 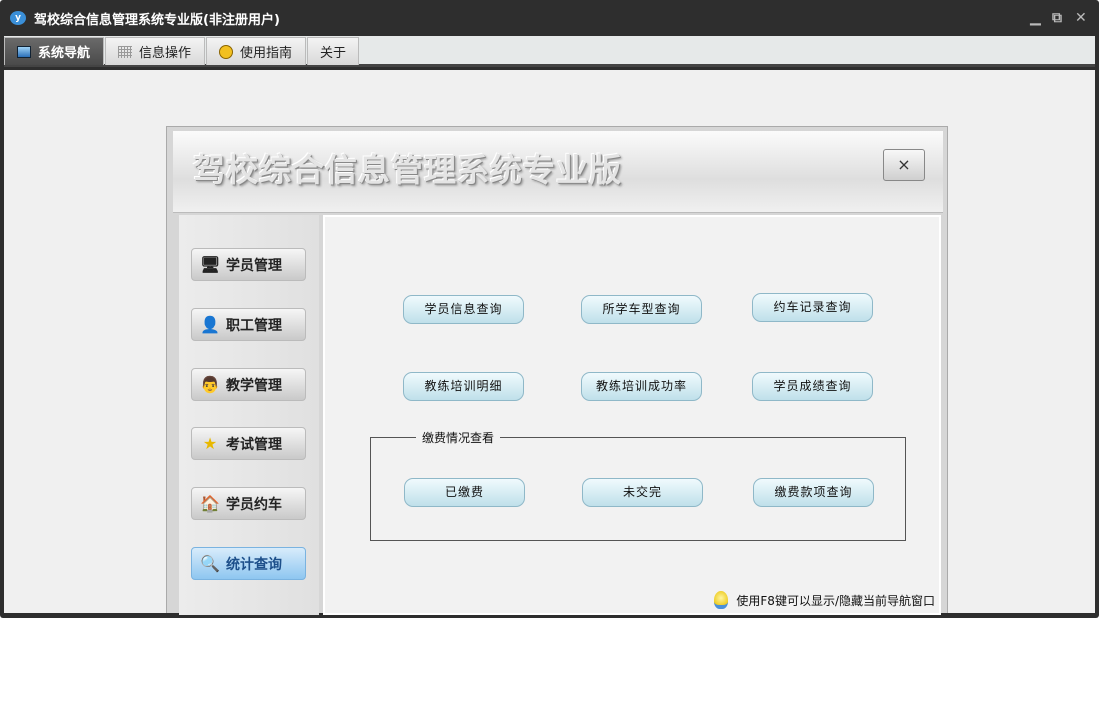 What do you see at coordinates (641, 386) in the screenshot?
I see `coach-success-rate-button: 教练培训成功率` at bounding box center [641, 386].